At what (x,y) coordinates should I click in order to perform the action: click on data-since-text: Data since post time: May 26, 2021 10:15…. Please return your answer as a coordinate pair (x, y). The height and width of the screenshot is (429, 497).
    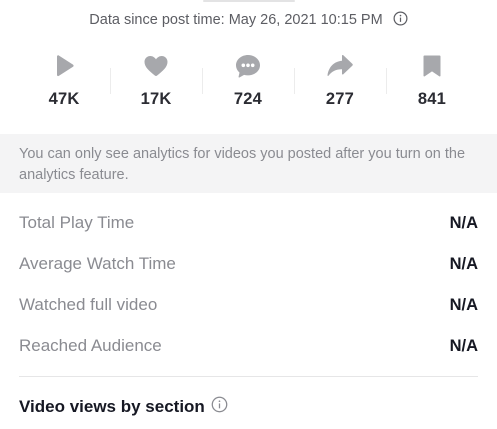
    Looking at the image, I should click on (236, 20).